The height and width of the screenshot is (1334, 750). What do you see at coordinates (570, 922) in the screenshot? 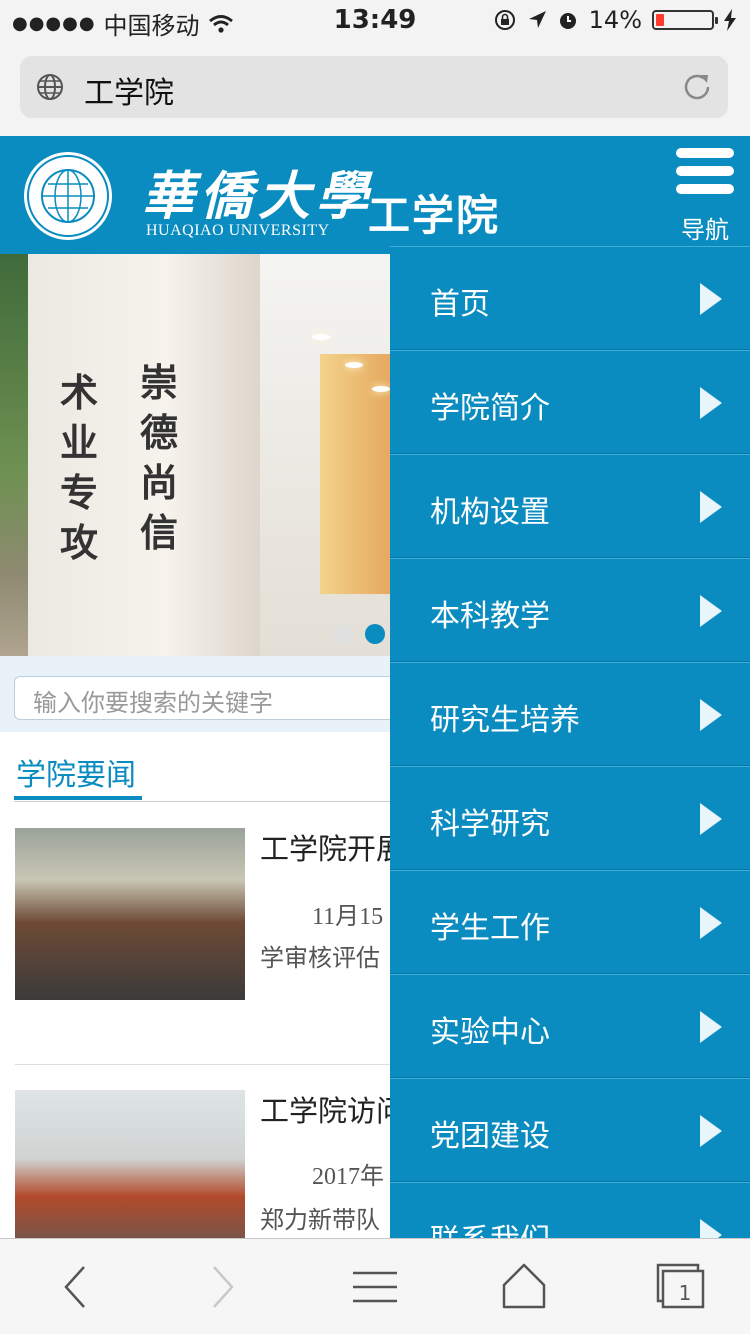
I see `nav-item-student-affairs: 学生工作` at bounding box center [570, 922].